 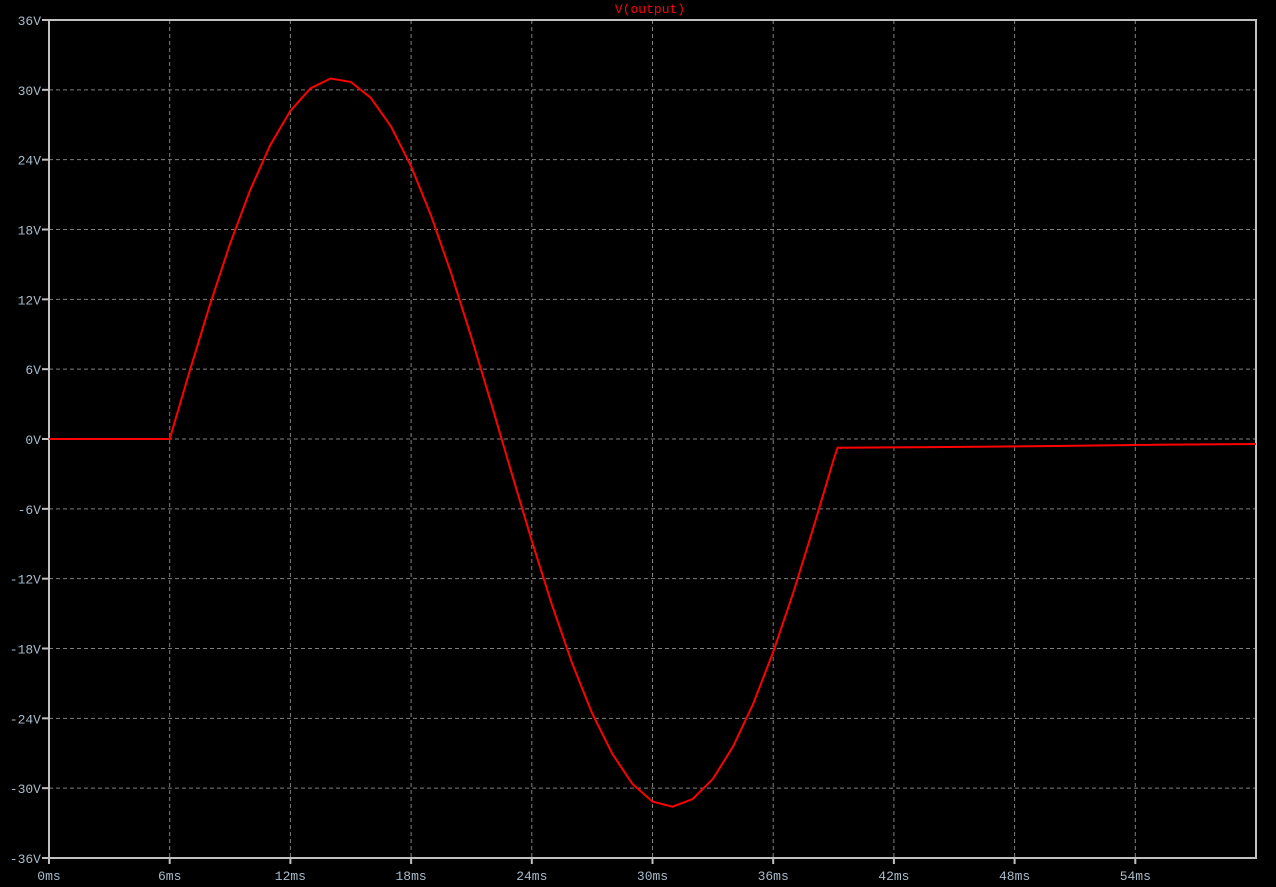 What do you see at coordinates (290, 876) in the screenshot?
I see `x-tick-label: 12ms` at bounding box center [290, 876].